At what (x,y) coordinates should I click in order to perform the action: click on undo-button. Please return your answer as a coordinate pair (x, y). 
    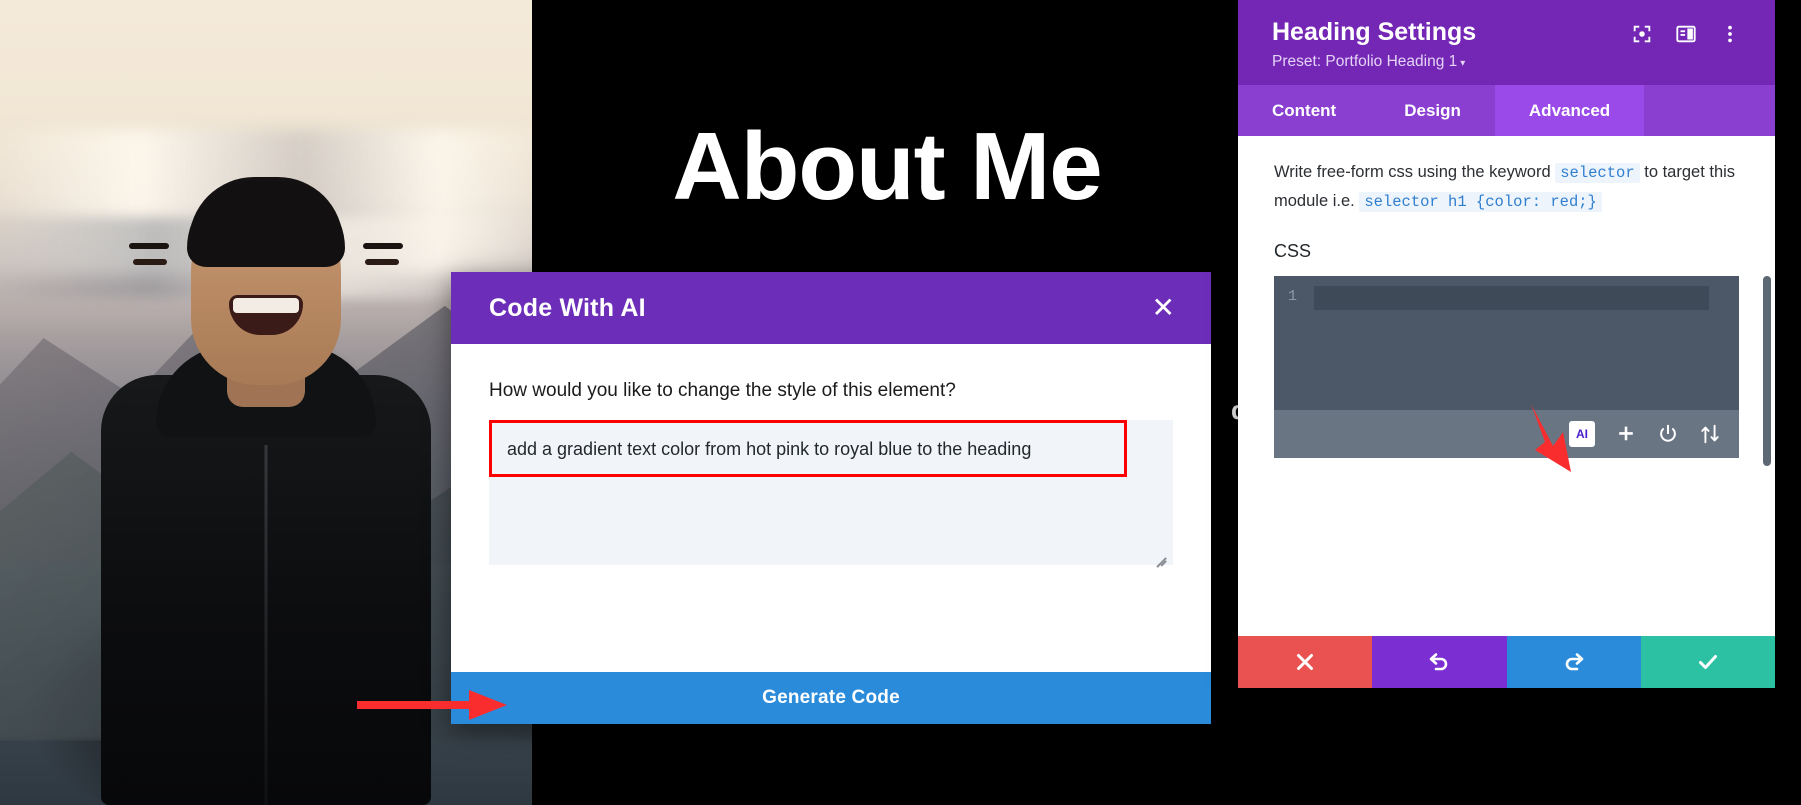
    Looking at the image, I should click on (1439, 662).